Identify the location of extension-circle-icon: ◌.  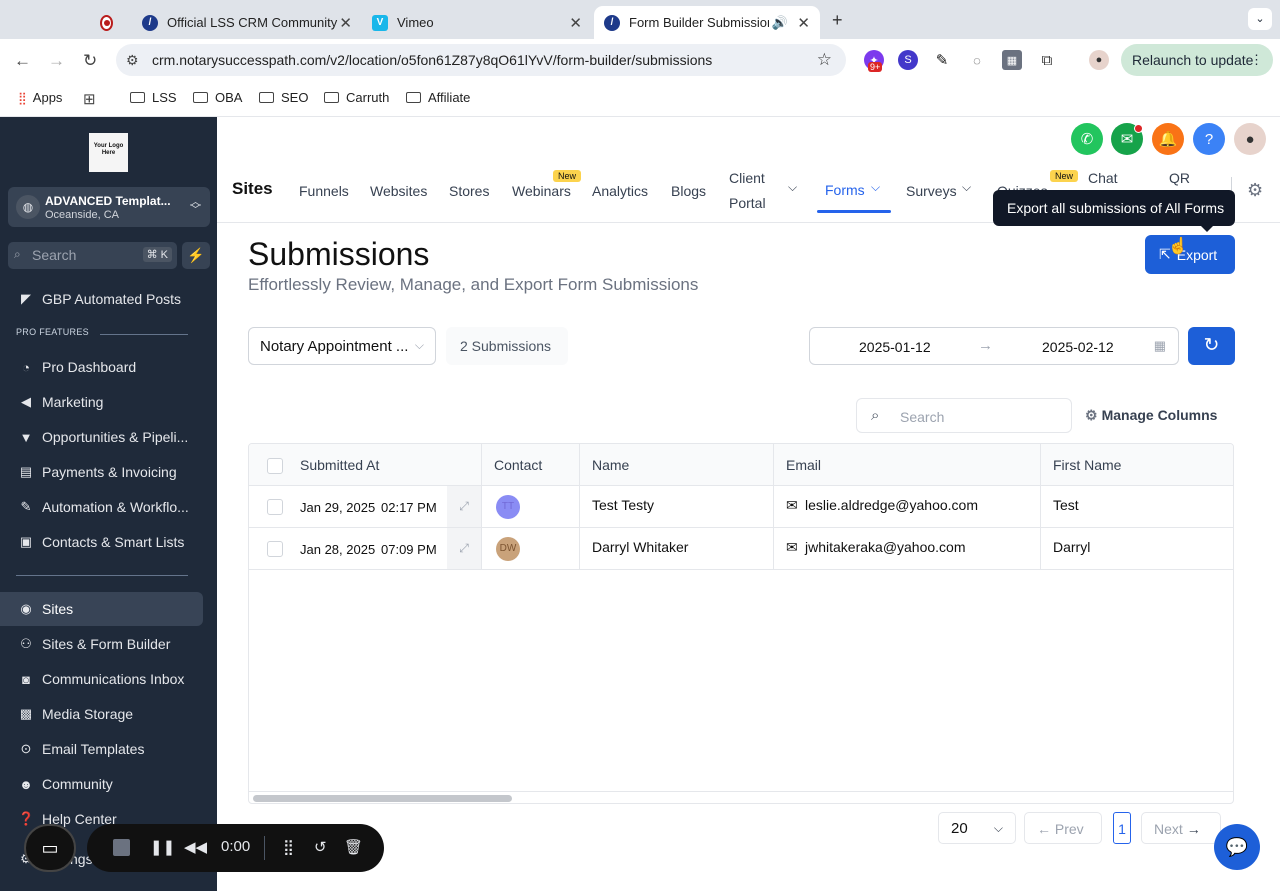
(977, 60).